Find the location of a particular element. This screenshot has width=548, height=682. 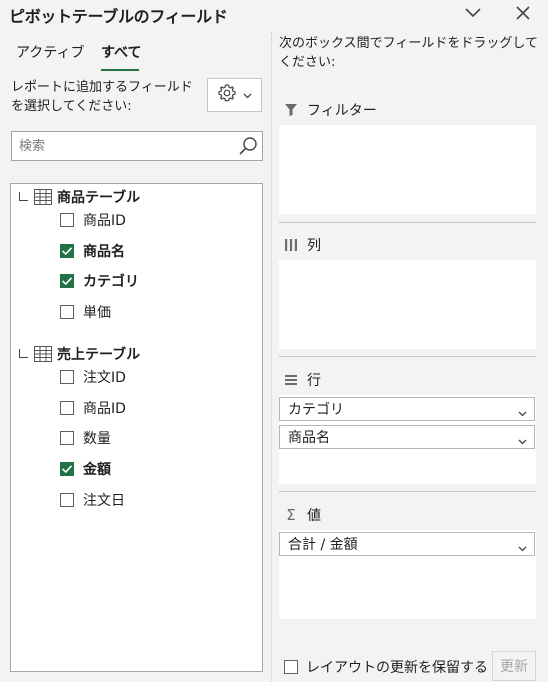

update-button: 更新 is located at coordinates (514, 666).